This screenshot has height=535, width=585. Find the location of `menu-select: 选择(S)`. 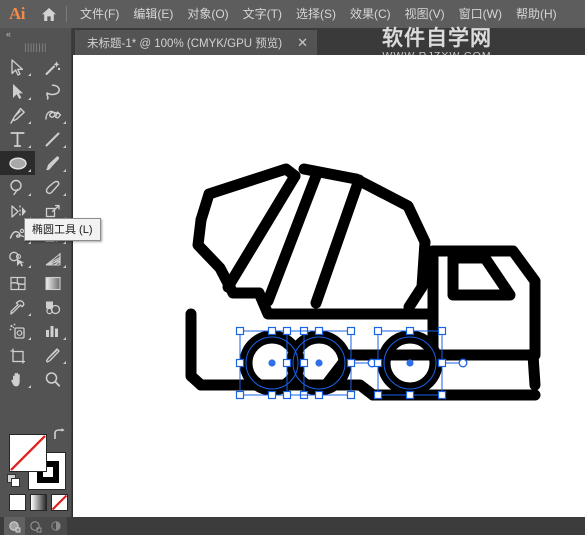

menu-select: 选择(S) is located at coordinates (316, 14).